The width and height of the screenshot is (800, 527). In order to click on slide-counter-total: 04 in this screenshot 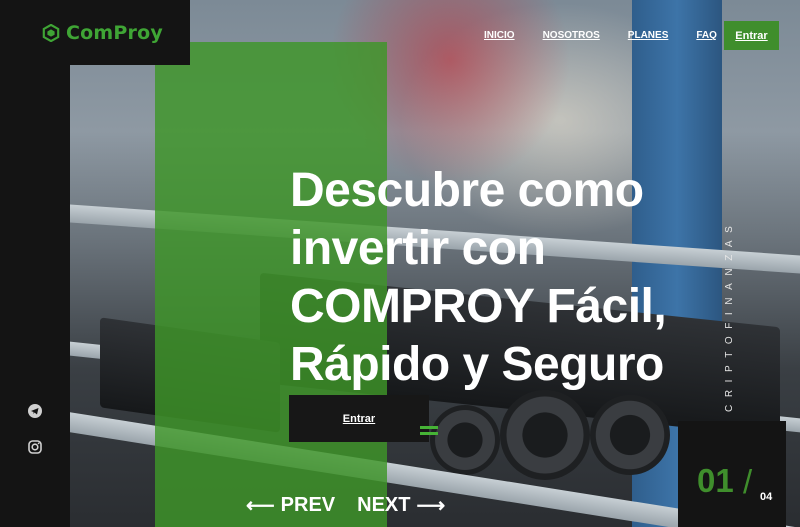, I will do `click(766, 497)`.